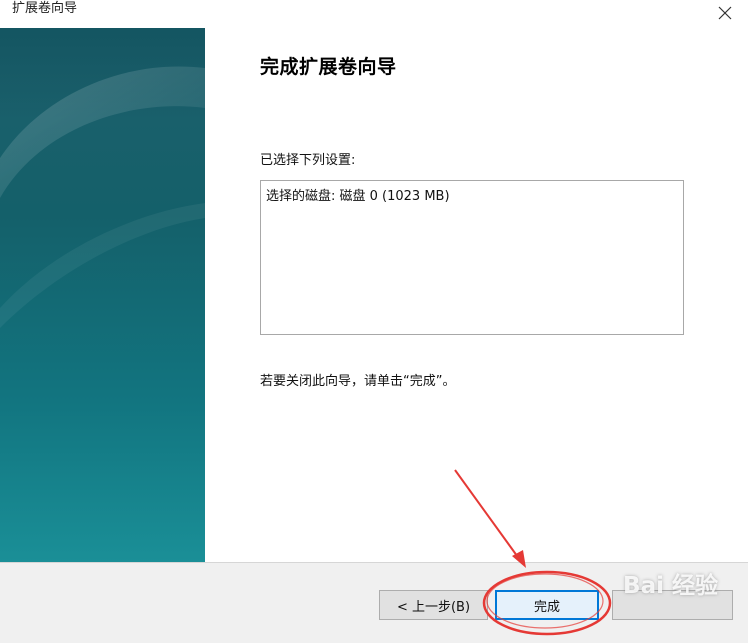 Image resolution: width=748 pixels, height=643 pixels. Describe the element at coordinates (374, 602) in the screenshot. I see `wizard-footer: < 上一步(B) 完成` at that location.